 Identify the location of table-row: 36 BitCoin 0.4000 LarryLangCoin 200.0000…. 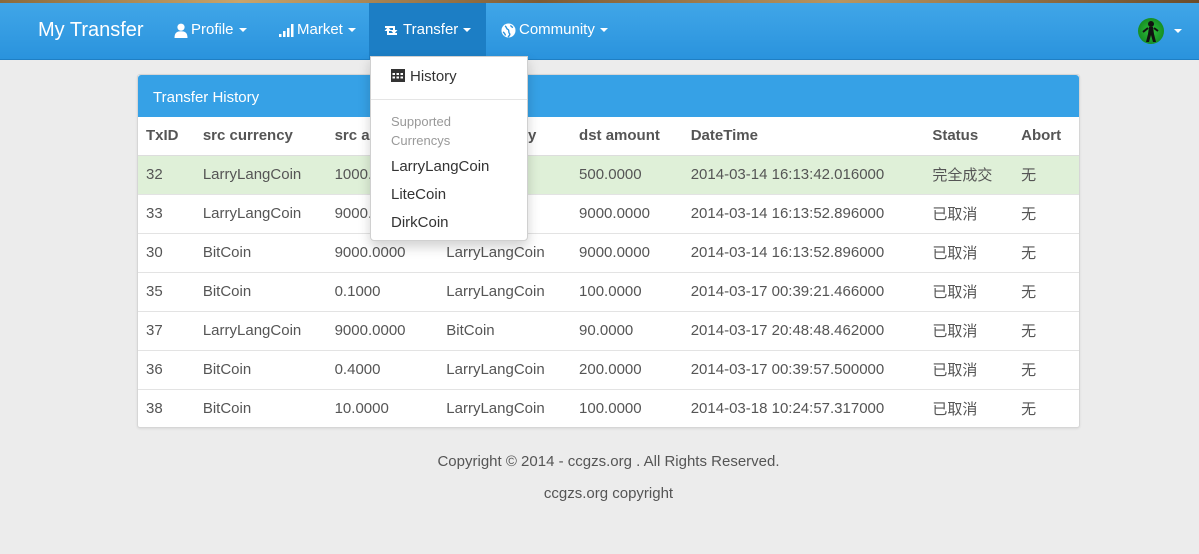
(608, 369).